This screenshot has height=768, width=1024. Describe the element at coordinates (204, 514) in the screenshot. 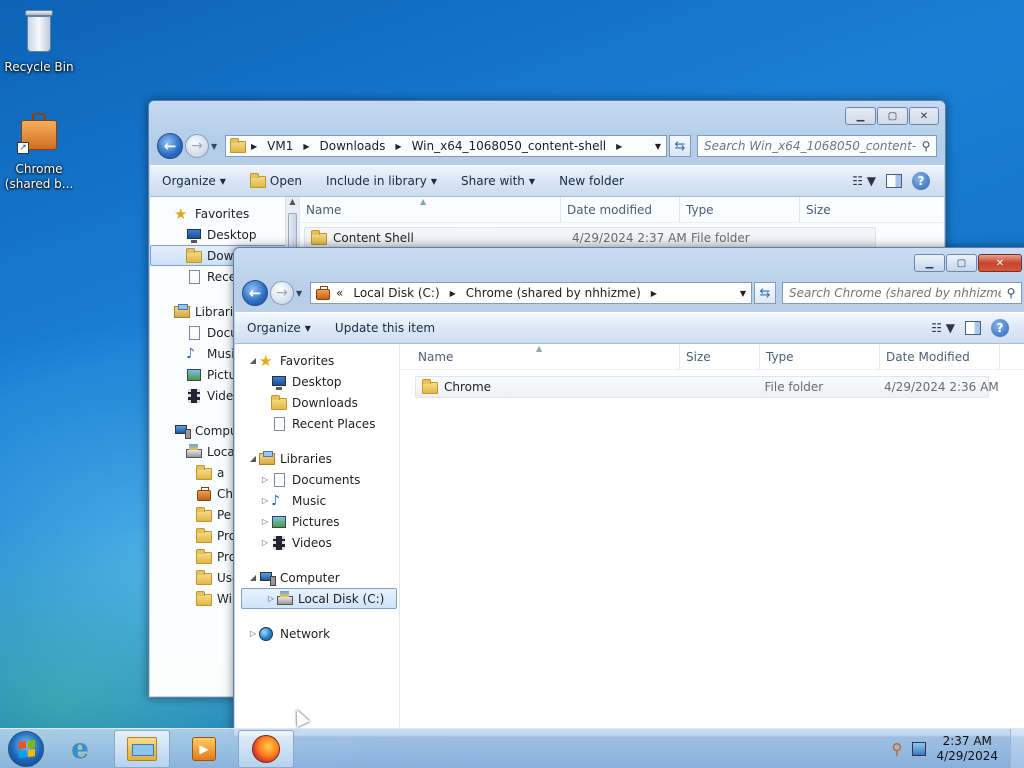

I see `folder-icon` at that location.